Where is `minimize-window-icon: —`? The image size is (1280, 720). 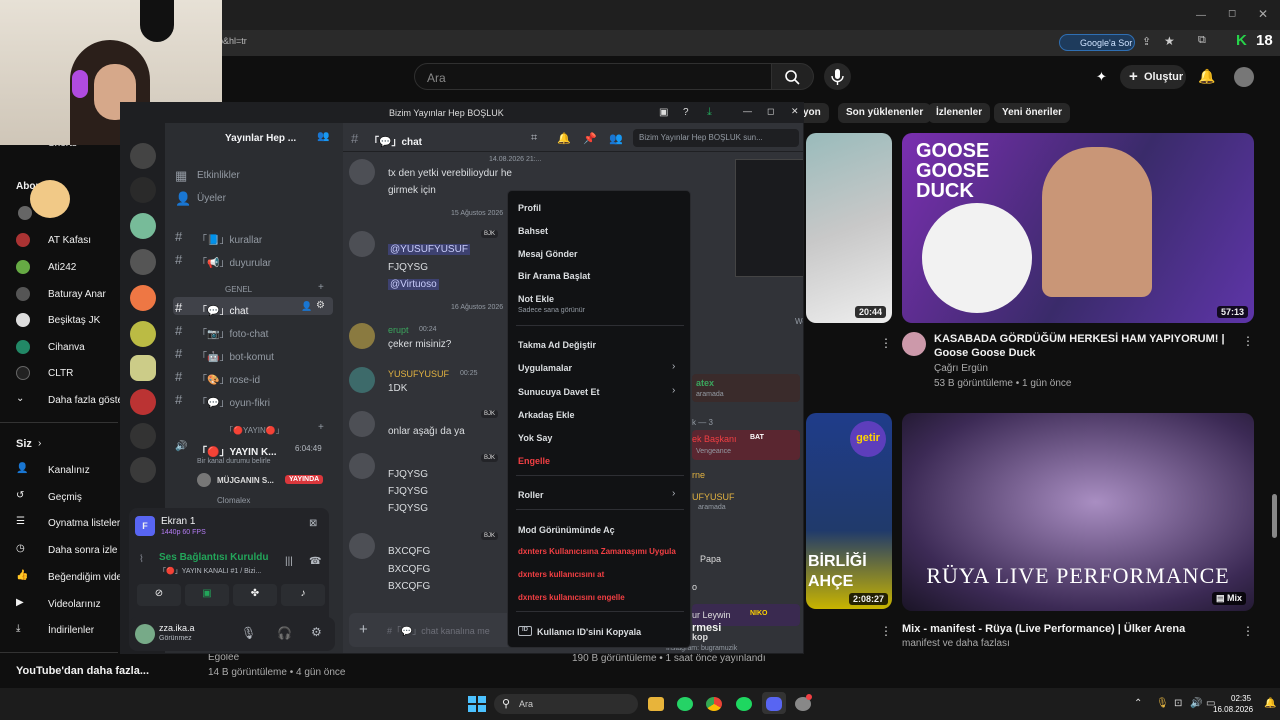 minimize-window-icon: — is located at coordinates (1201, 15).